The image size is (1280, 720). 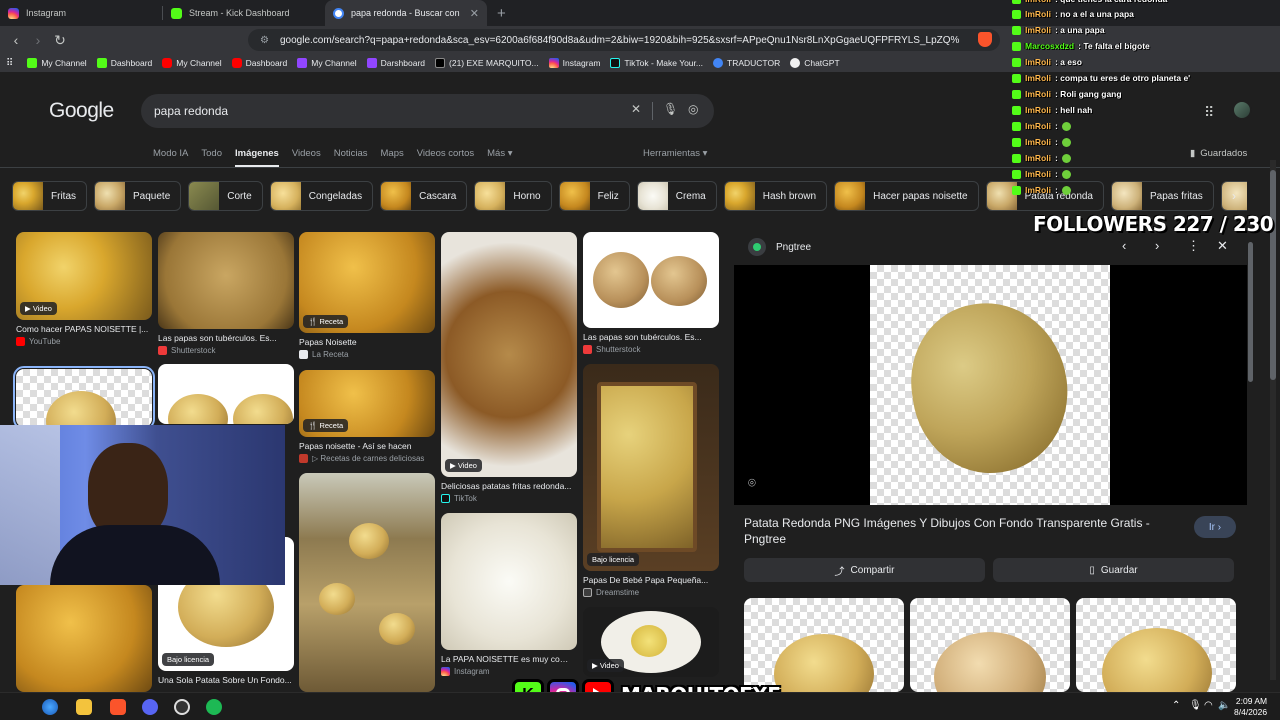 I want to click on file-explorer-icon, so click(x=84, y=707).